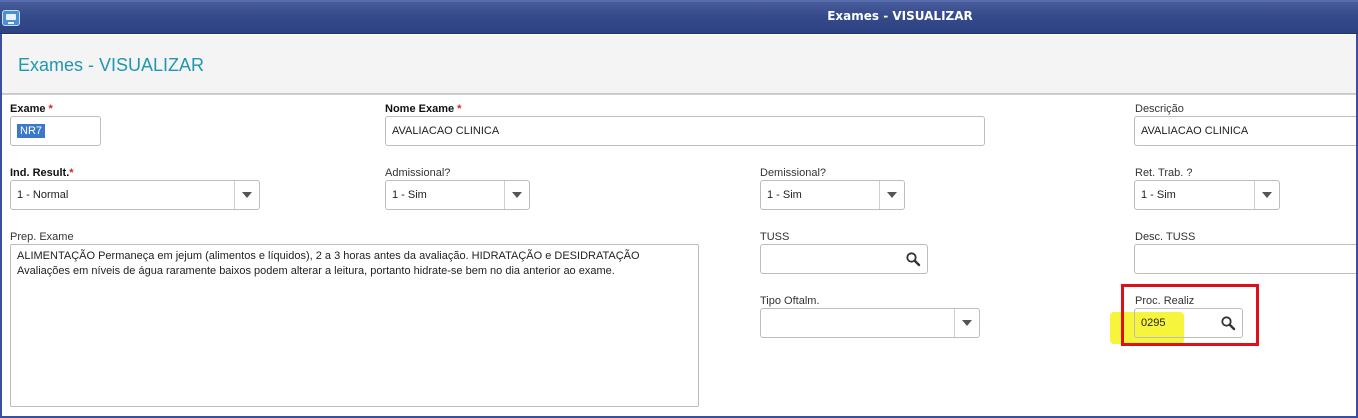  Describe the element at coordinates (42, 237) in the screenshot. I see `prep-exame-label: Prep. Exame` at that location.